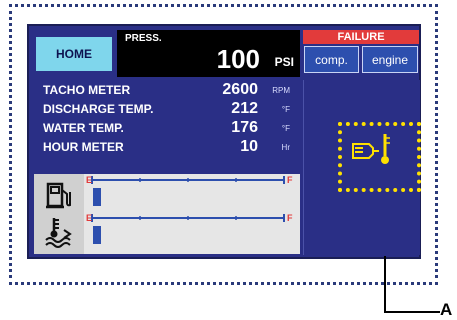 Image resolution: width=457 pixels, height=320 pixels. Describe the element at coordinates (87, 90) in the screenshot. I see `gauge-label: TACHO METER` at that location.